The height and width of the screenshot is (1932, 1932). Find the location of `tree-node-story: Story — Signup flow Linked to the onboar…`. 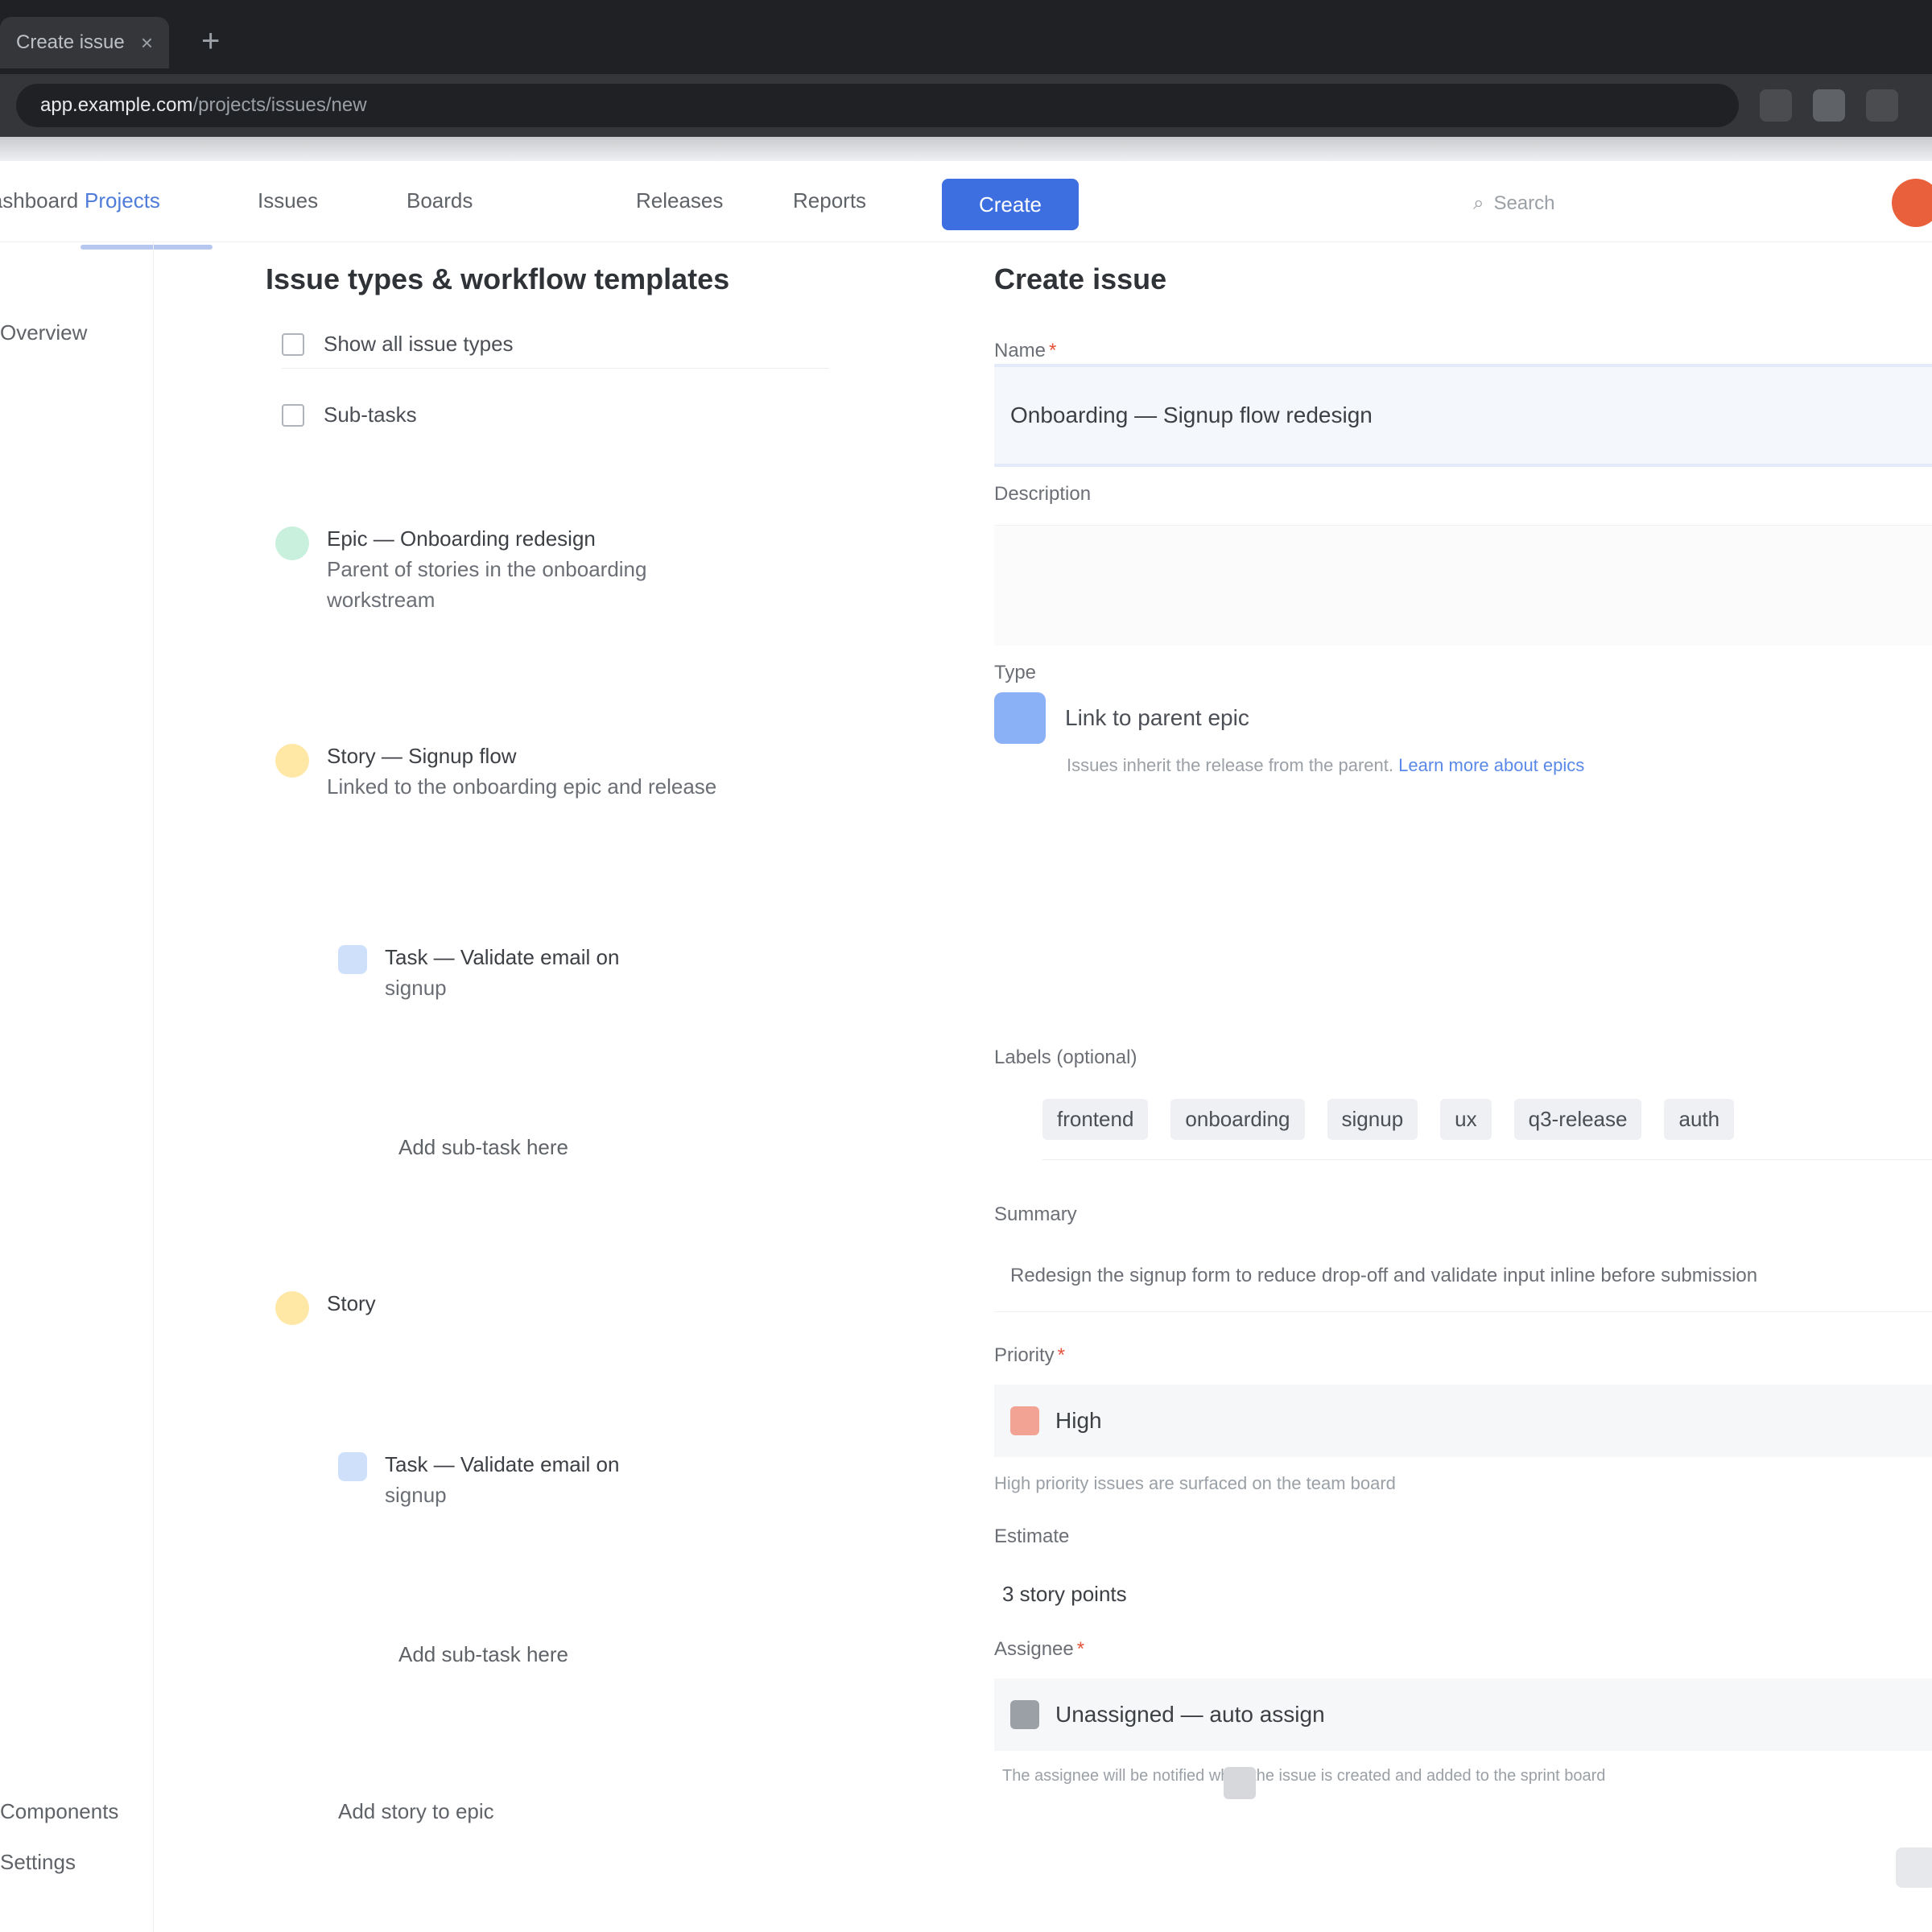

tree-node-story: Story — Signup flow Linked to the onboar… is located at coordinates (510, 771).